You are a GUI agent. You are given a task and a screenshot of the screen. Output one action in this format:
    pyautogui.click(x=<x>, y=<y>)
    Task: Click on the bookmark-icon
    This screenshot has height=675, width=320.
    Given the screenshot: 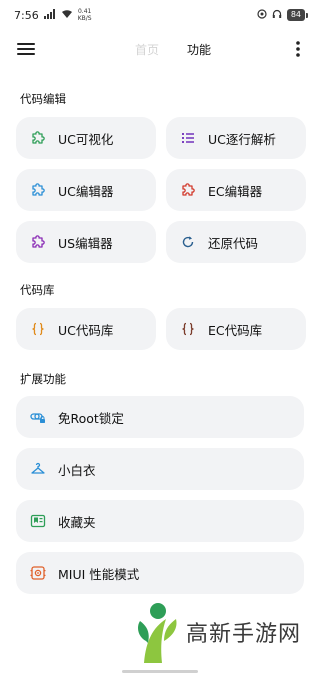 What is the action you would take?
    pyautogui.click(x=38, y=521)
    